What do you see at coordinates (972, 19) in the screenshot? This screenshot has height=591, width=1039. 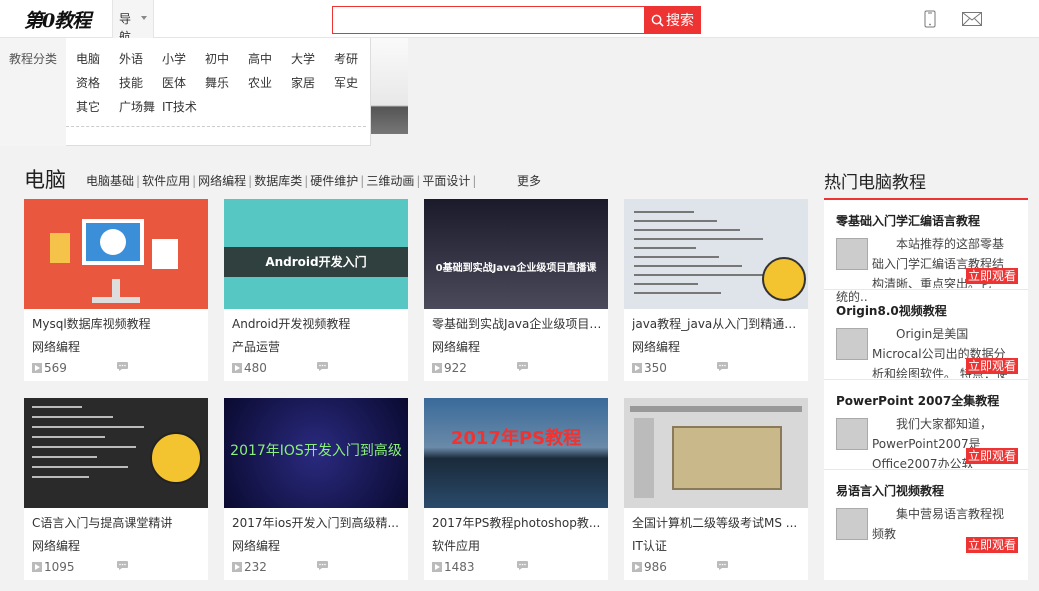 I see `mail-icon` at bounding box center [972, 19].